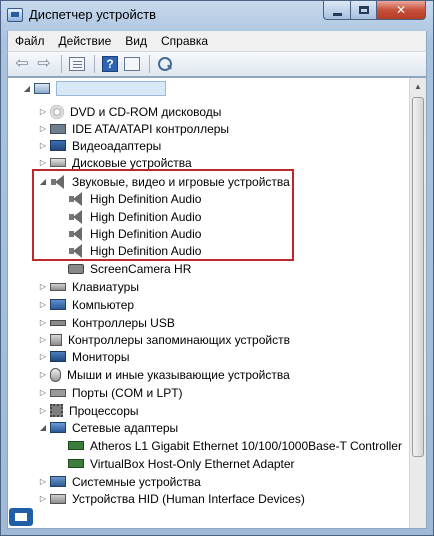 The height and width of the screenshot is (536, 434). What do you see at coordinates (94, 88) in the screenshot?
I see `tree-root: ◢` at bounding box center [94, 88].